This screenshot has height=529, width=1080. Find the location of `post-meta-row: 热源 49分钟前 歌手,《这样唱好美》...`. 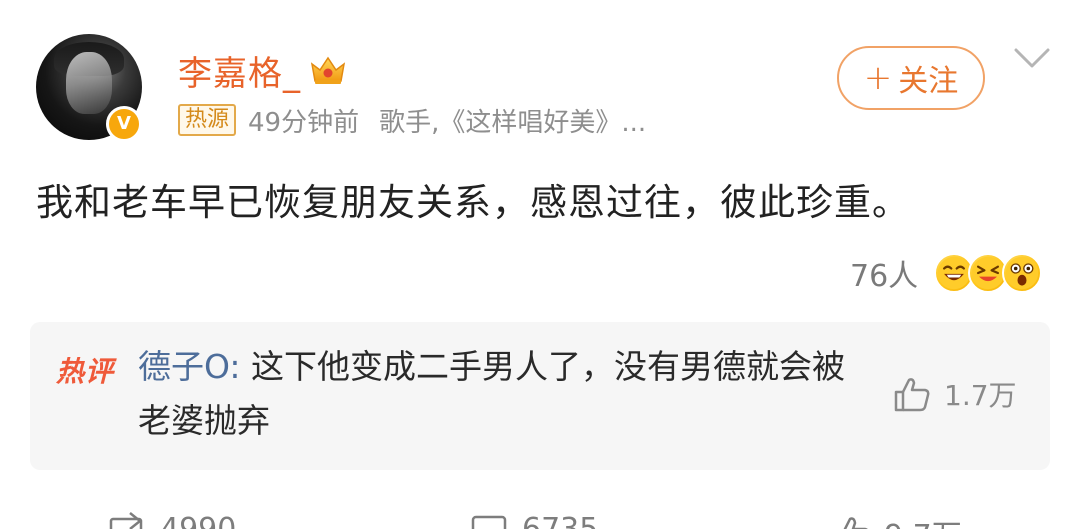

post-meta-row: 热源 49分钟前 歌手,《这样唱好美》... is located at coordinates (412, 120).